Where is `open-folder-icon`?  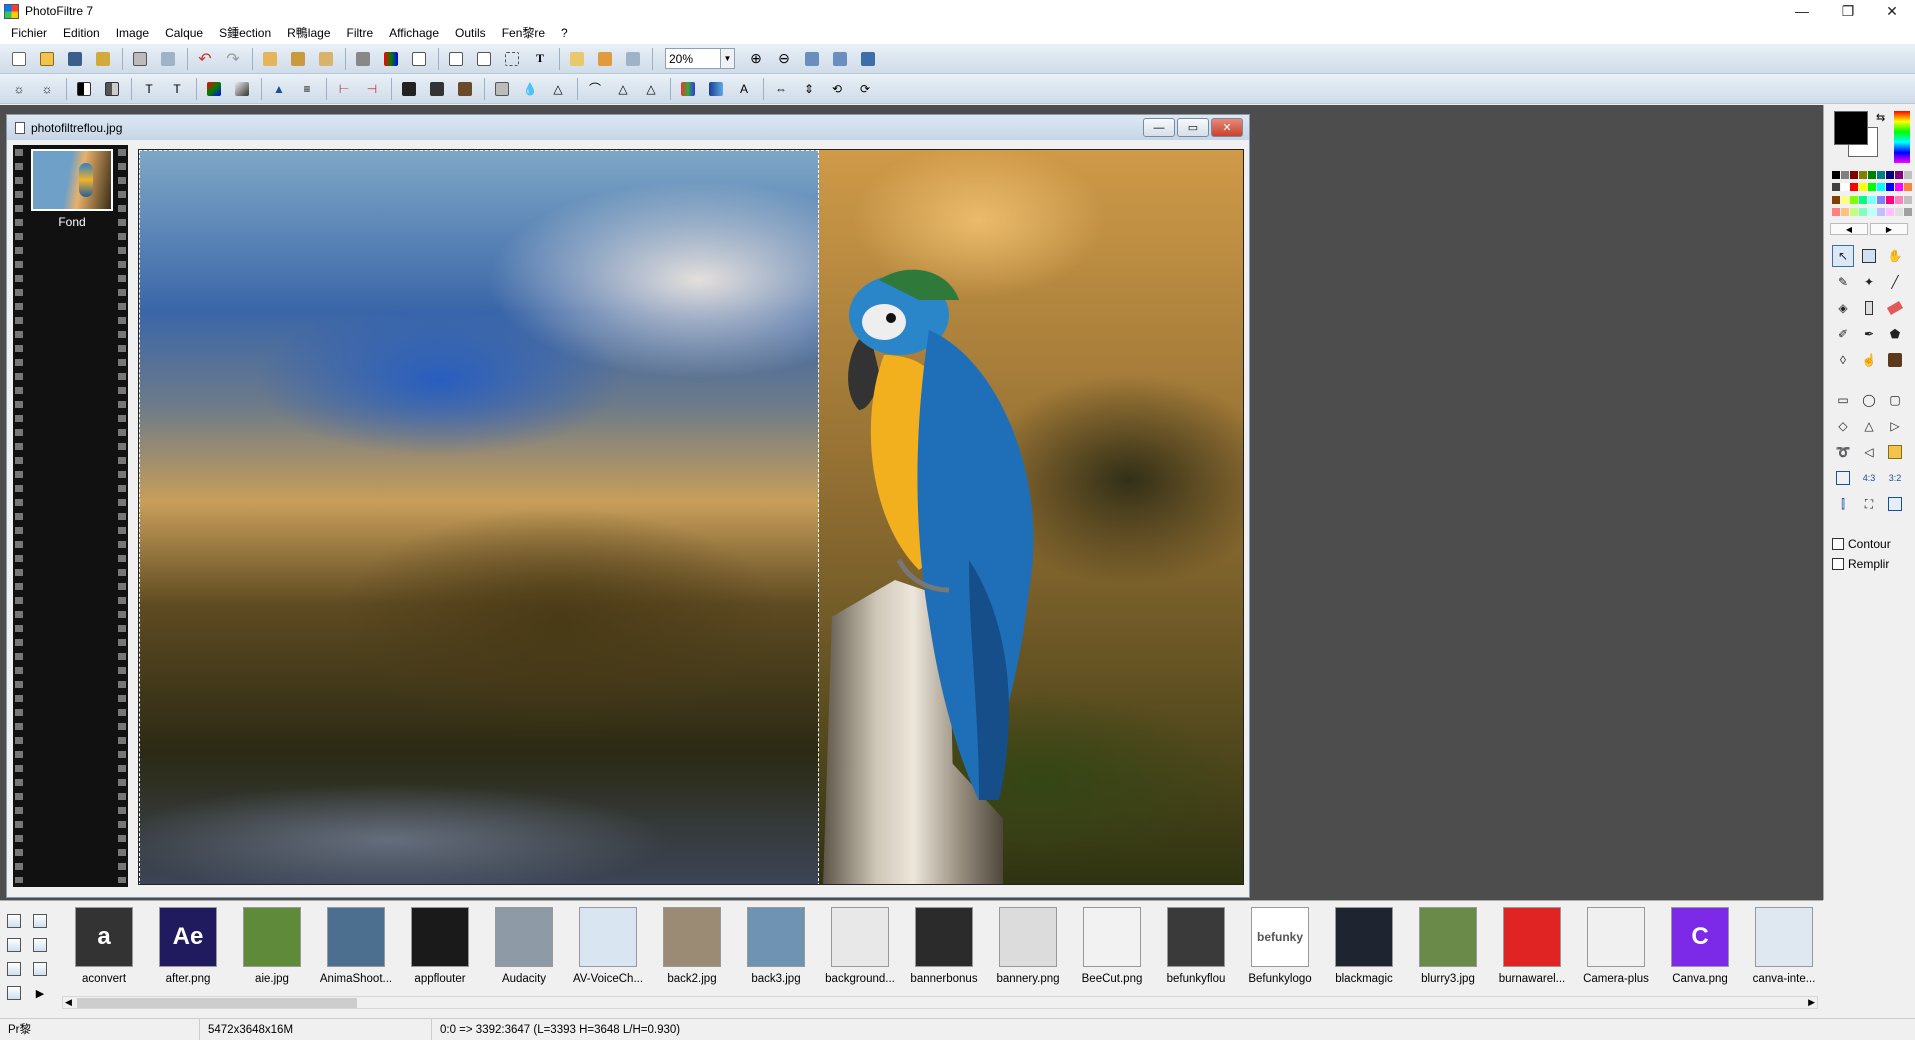
open-folder-icon is located at coordinates (47, 59).